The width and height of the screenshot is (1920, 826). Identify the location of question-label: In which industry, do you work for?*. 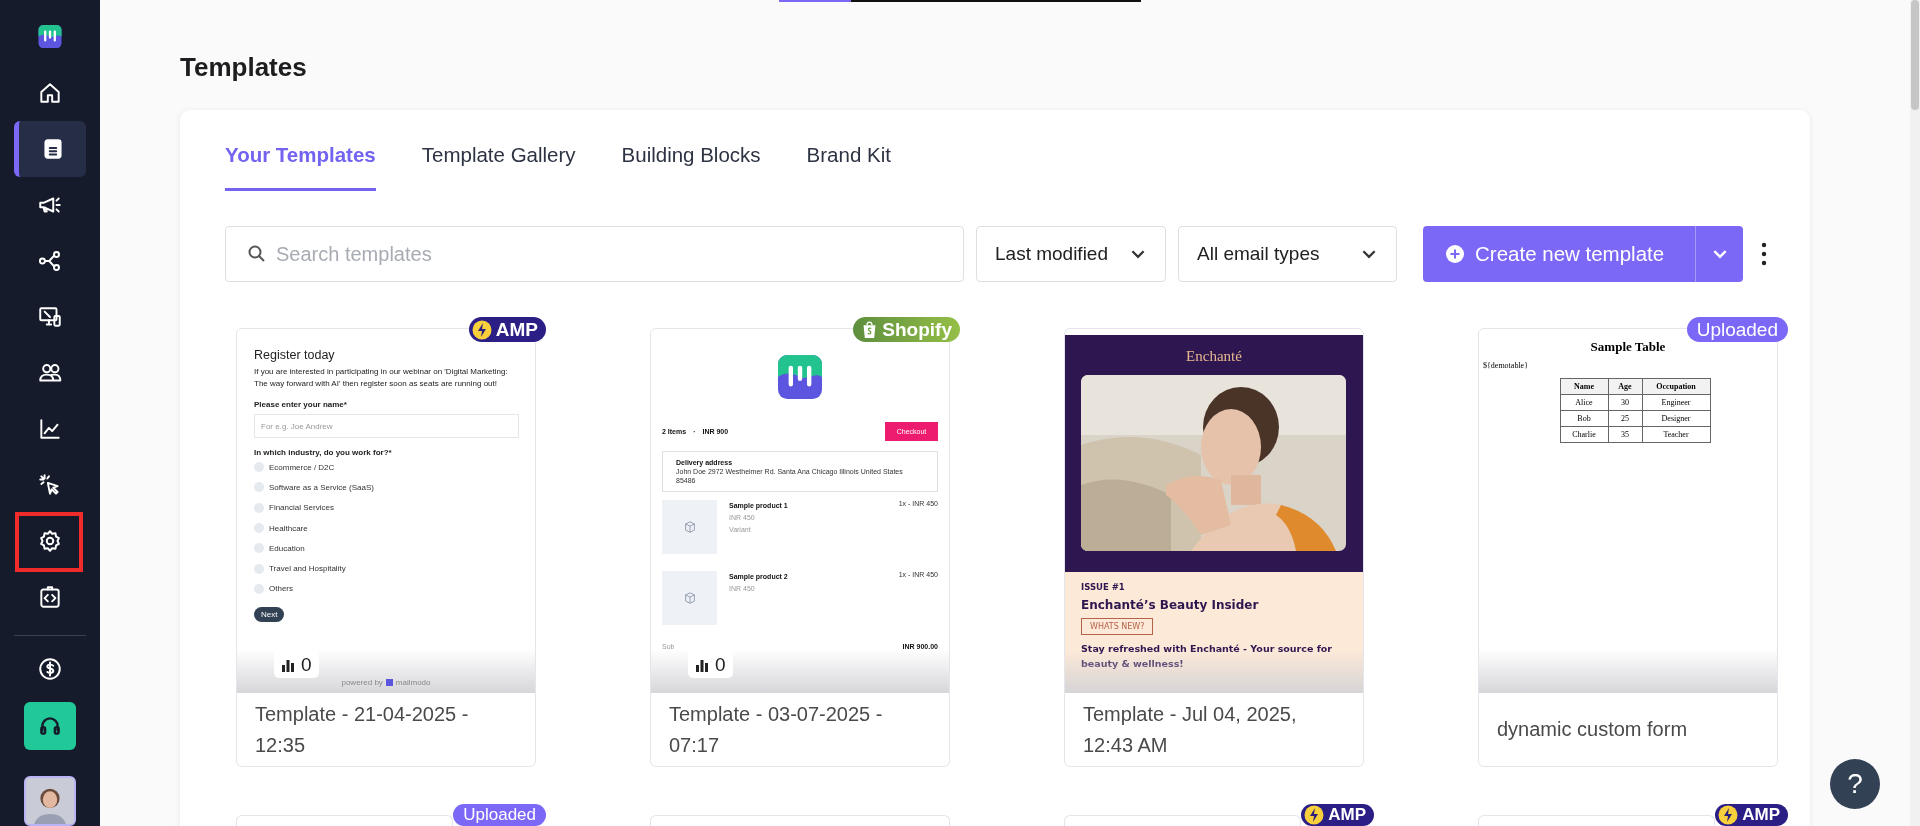
(323, 452).